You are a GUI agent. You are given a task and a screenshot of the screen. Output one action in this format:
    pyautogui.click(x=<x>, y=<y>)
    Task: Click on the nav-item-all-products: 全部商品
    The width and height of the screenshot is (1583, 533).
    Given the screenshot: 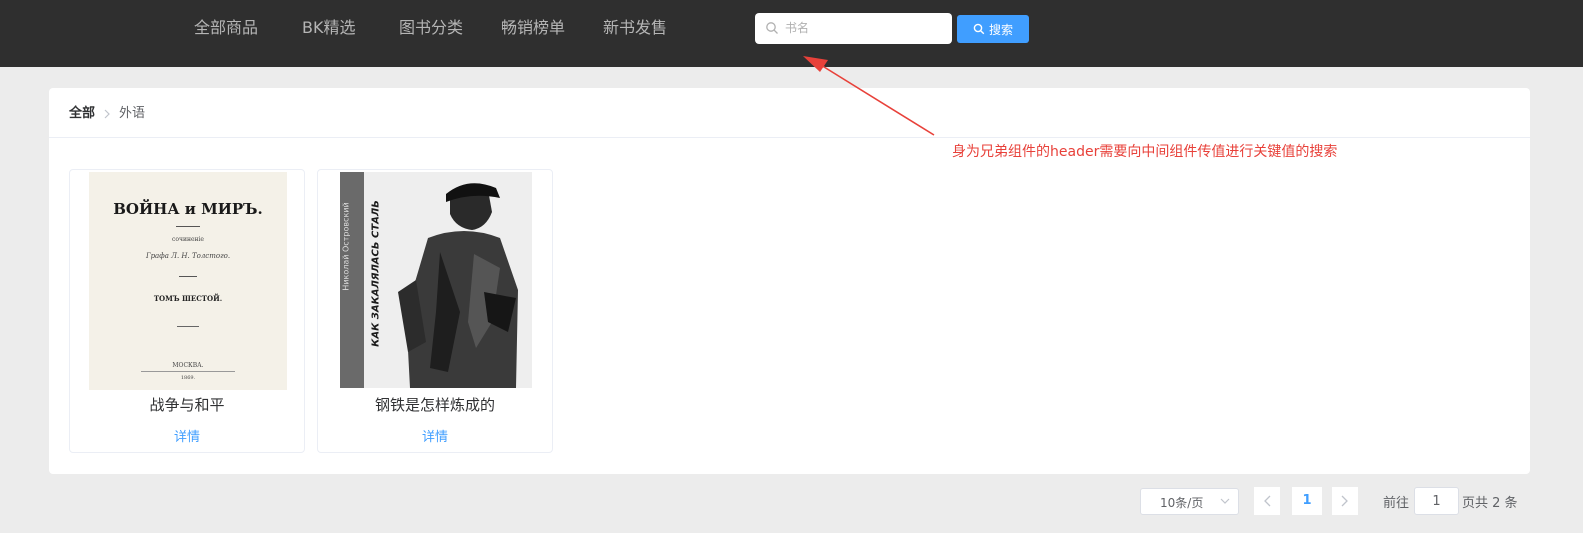 What is the action you would take?
    pyautogui.click(x=226, y=28)
    